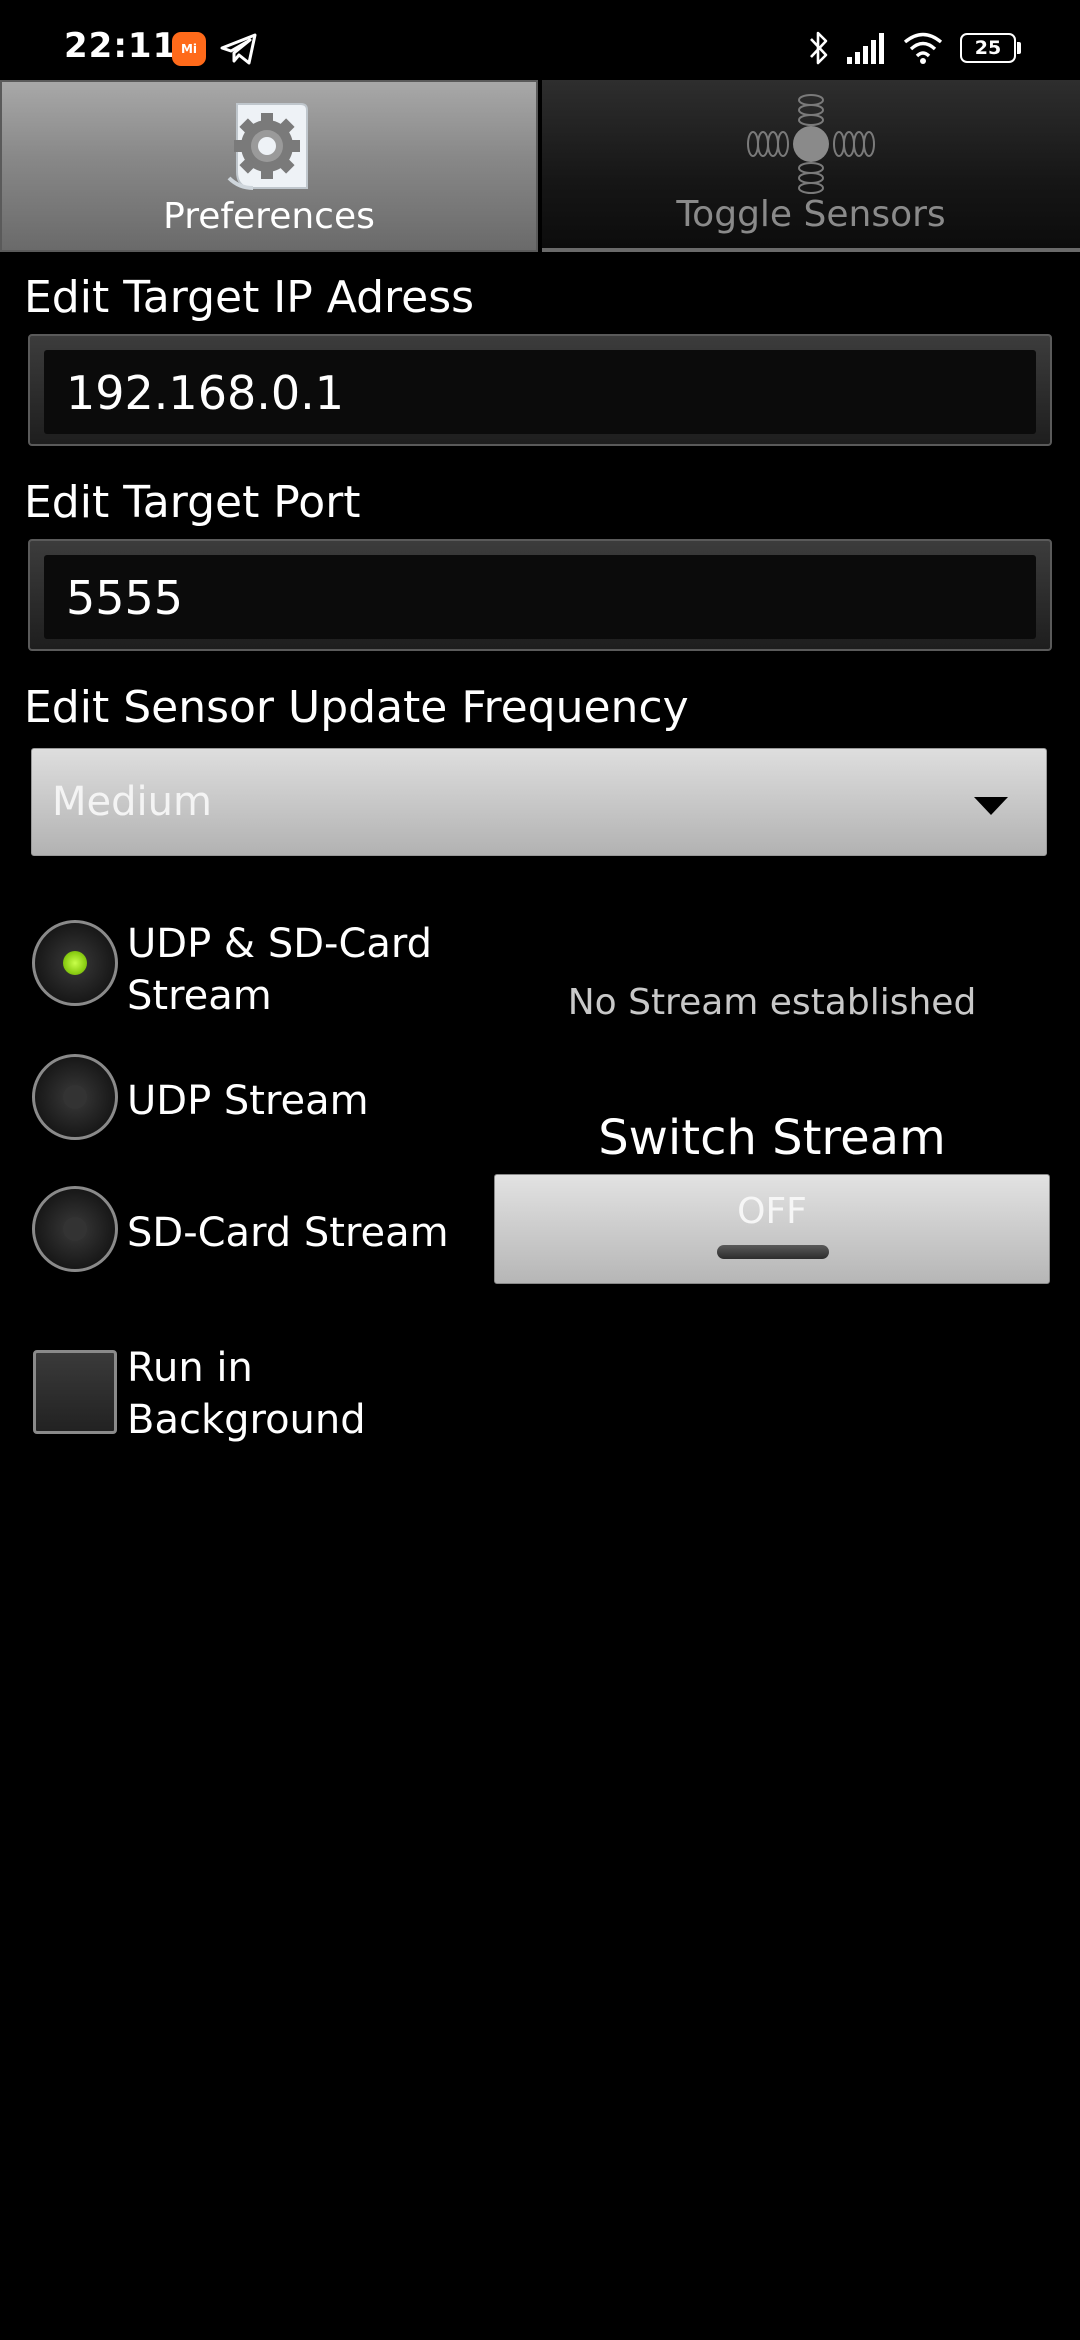 This screenshot has width=1080, height=2340. Describe the element at coordinates (132, 802) in the screenshot. I see `frequency-value: Medium` at that location.